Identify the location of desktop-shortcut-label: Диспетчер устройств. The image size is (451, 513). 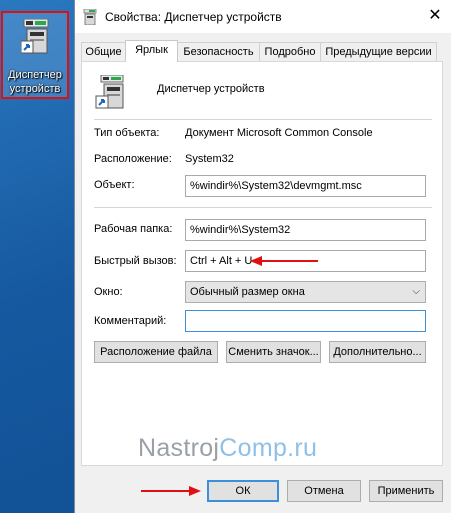
(35, 82).